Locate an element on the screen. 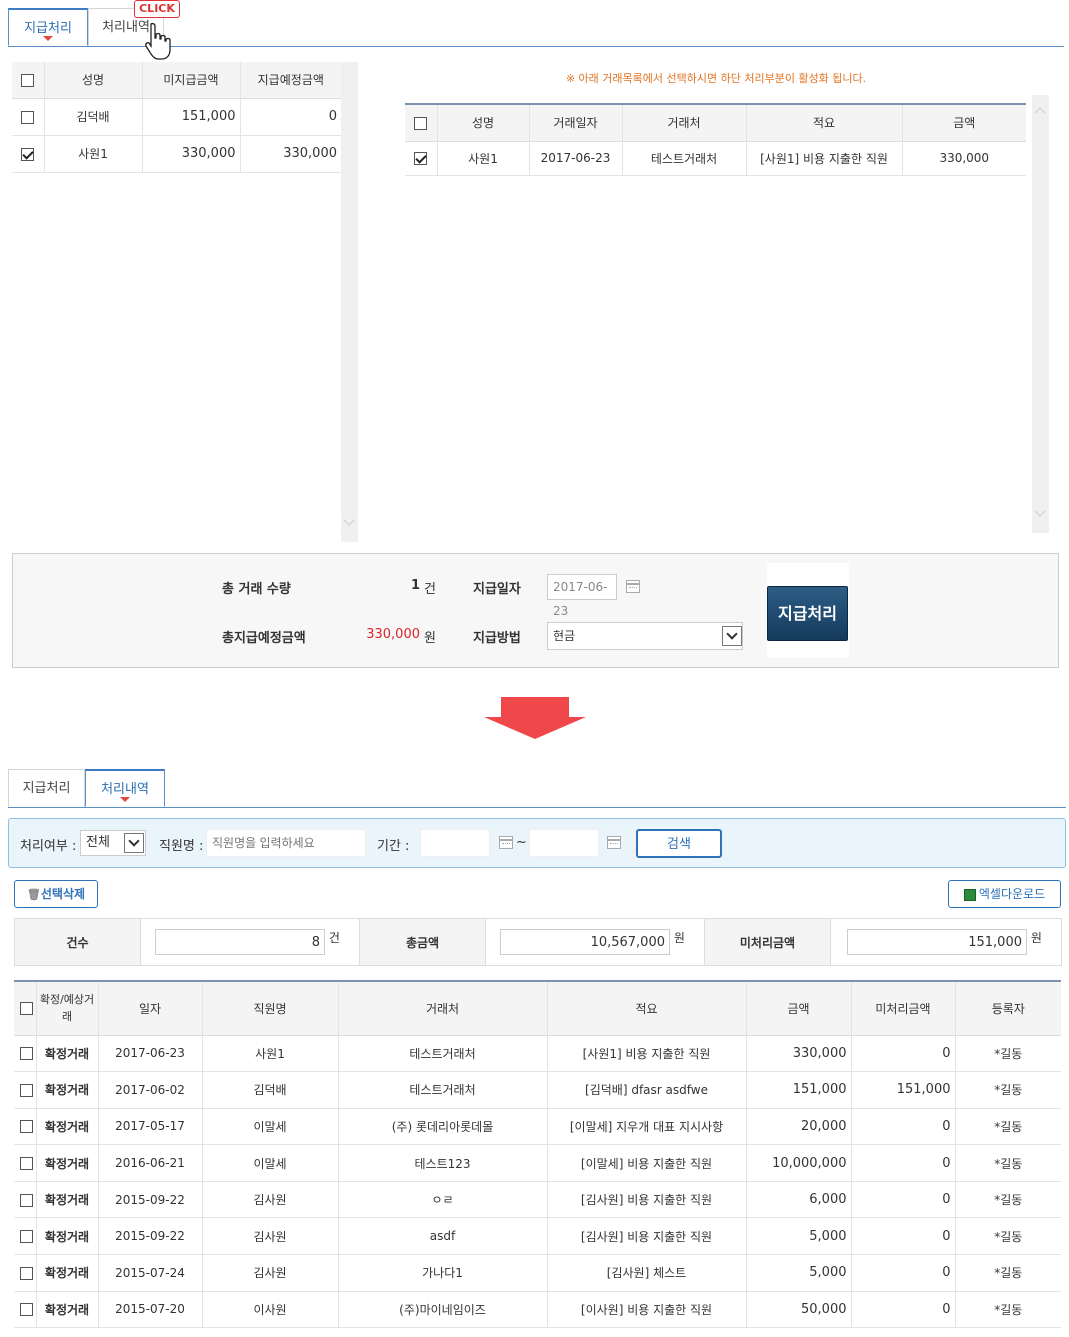  history-memo: [이말세] 비용 지출한 직원 is located at coordinates (646, 1163).